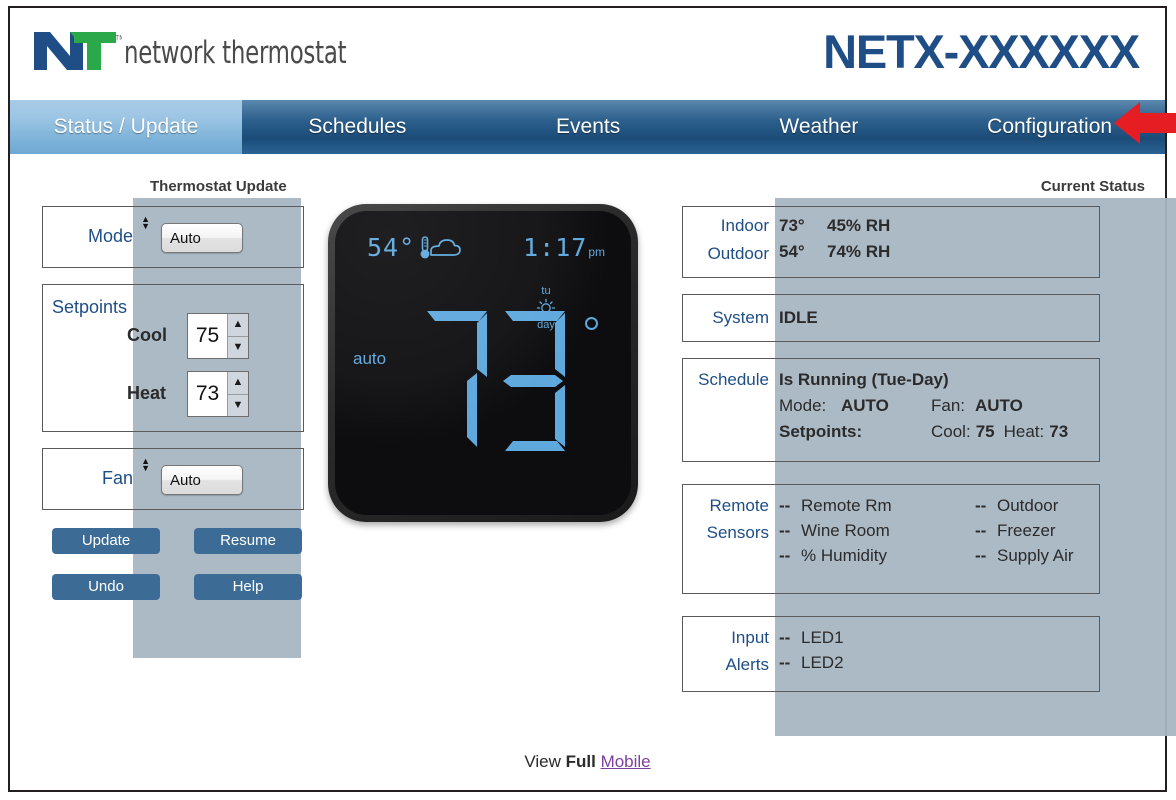 The width and height of the screenshot is (1176, 800). I want to click on undo-button: Undo, so click(106, 587).